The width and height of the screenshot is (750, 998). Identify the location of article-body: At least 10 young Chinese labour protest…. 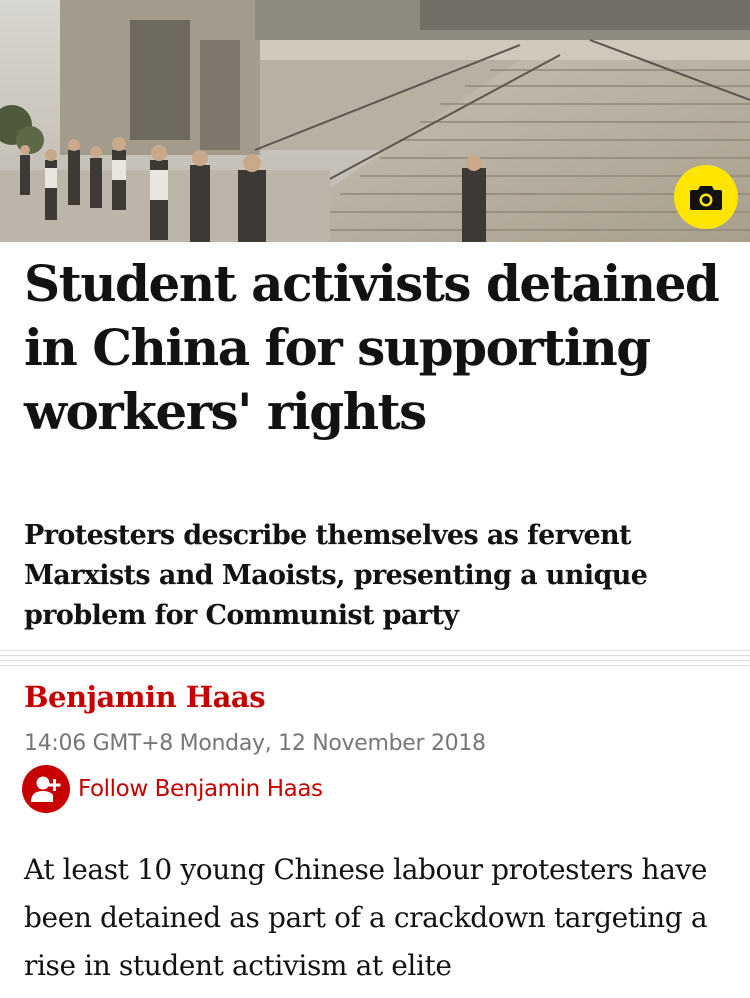
(366, 917).